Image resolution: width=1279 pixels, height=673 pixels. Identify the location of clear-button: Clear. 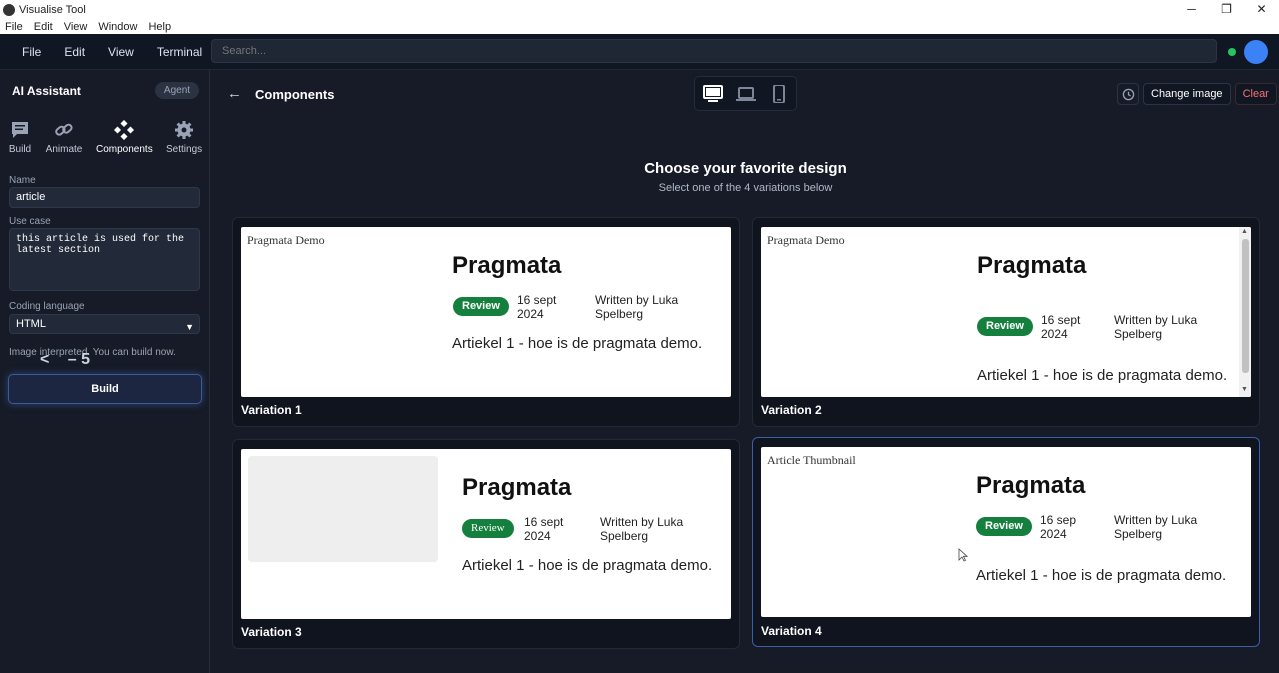
(1255, 94).